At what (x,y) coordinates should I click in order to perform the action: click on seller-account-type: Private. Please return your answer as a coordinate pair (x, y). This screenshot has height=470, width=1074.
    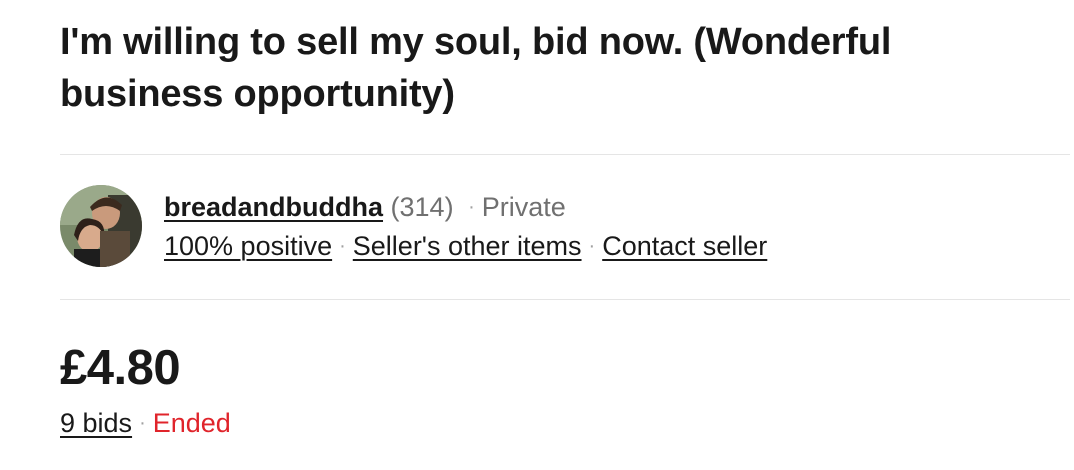
    Looking at the image, I should click on (523, 207).